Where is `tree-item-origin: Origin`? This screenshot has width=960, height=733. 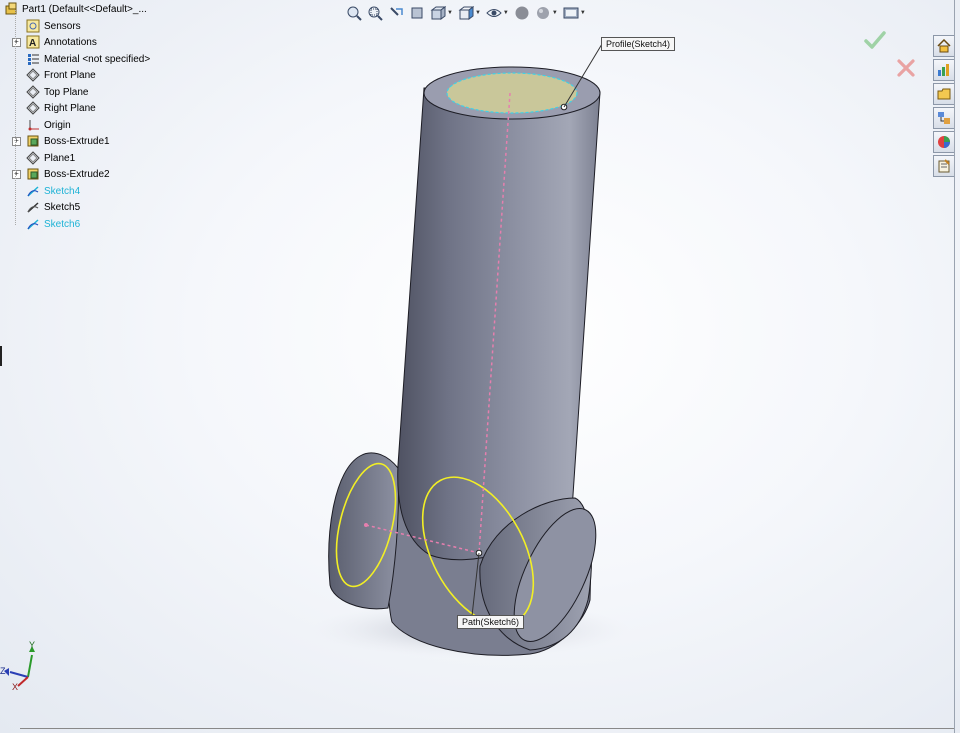
tree-item-origin: Origin is located at coordinates (48, 125).